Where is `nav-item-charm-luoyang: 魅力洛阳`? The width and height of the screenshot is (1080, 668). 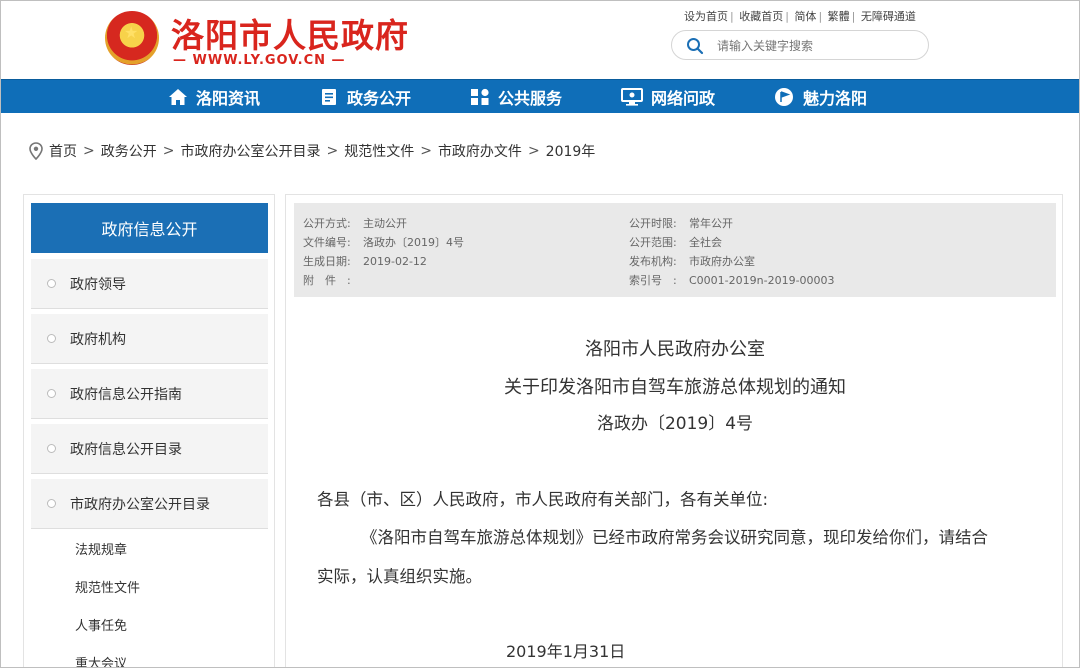 nav-item-charm-luoyang: 魅力洛阳 is located at coordinates (820, 97).